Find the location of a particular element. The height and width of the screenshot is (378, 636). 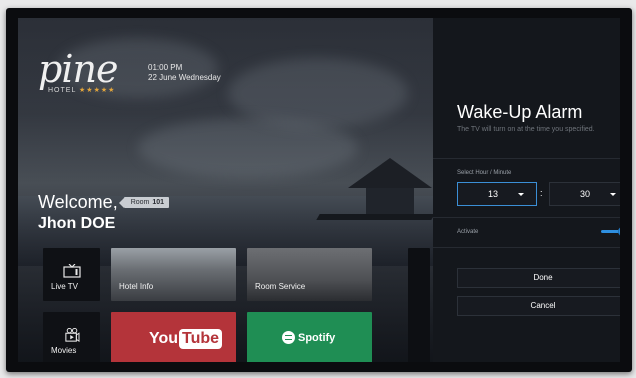

tile-room-service: Room Service is located at coordinates (309, 274).